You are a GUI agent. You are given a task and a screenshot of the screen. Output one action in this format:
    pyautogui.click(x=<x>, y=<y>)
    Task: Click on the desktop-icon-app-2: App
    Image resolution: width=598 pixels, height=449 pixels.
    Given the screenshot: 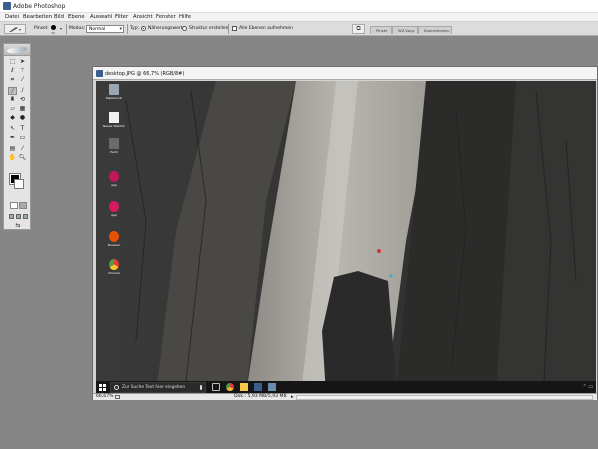 What is the action you would take?
    pyautogui.click(x=114, y=209)
    